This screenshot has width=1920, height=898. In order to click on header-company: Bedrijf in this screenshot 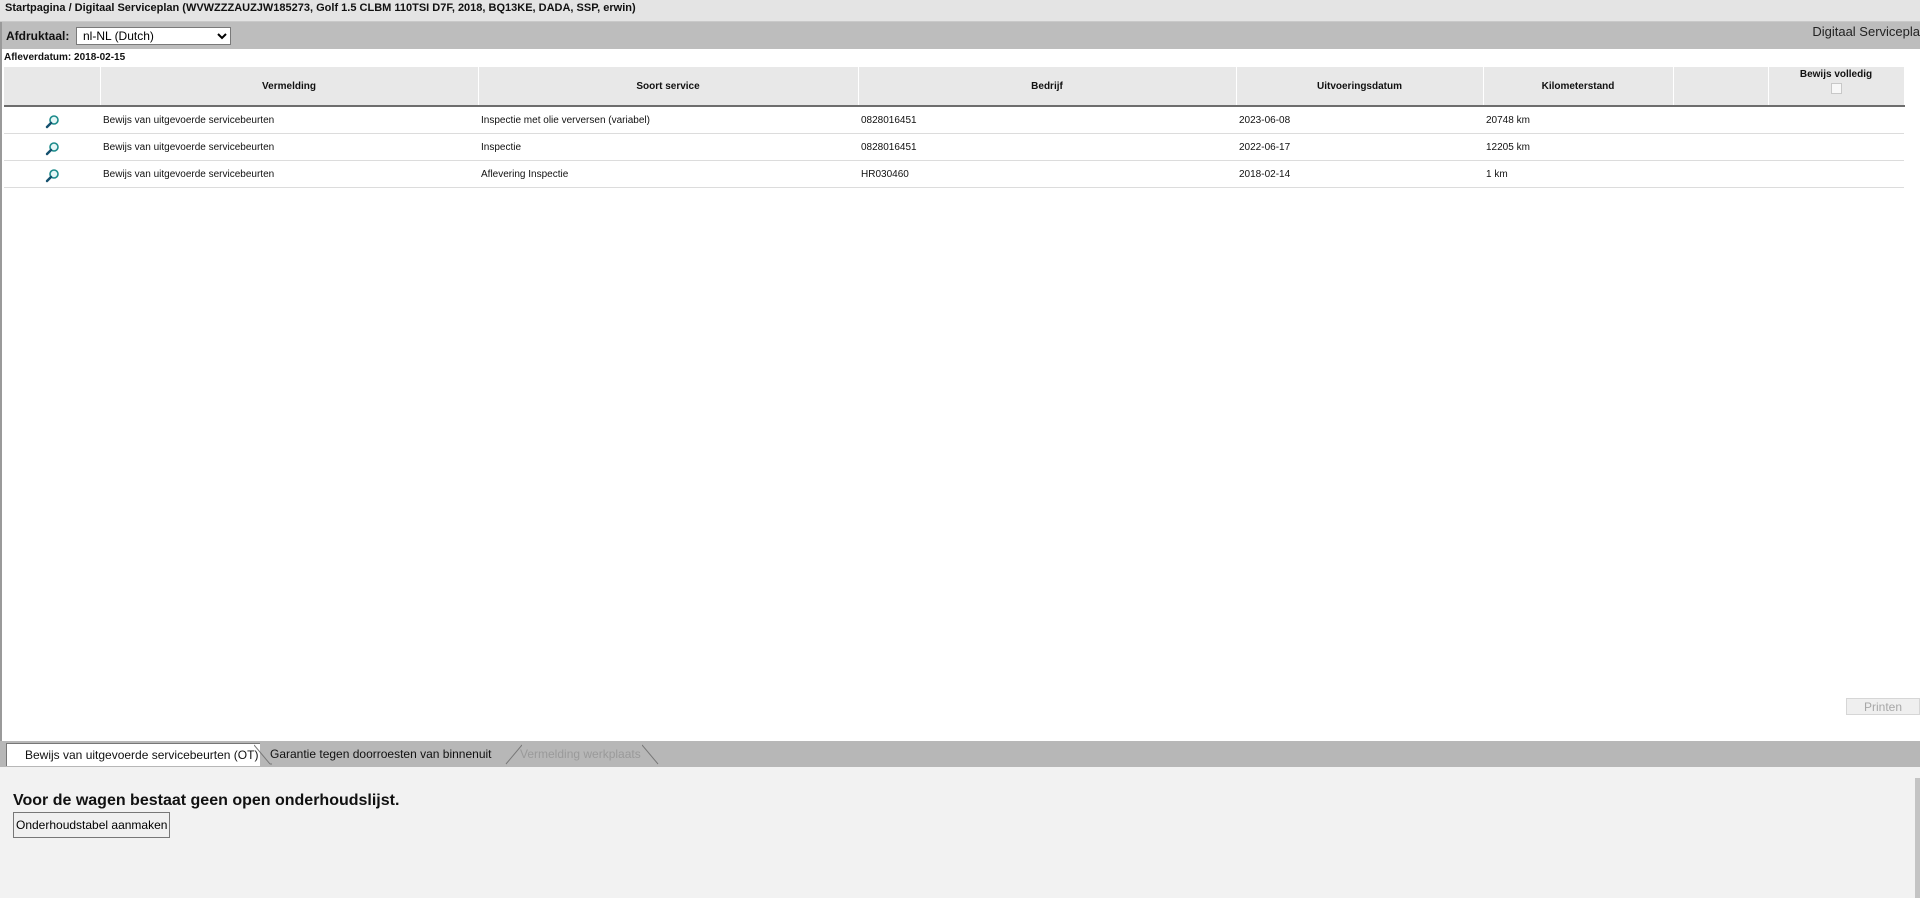, I will do `click(1047, 87)`.